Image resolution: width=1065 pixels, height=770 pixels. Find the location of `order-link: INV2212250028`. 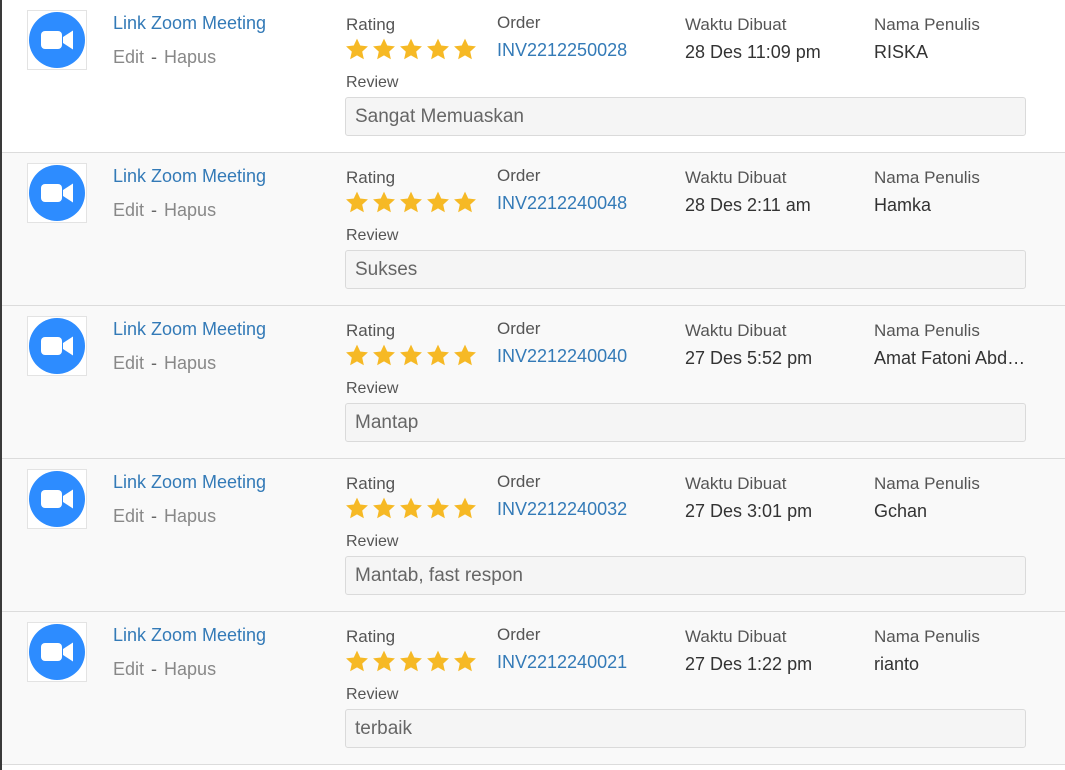

order-link: INV2212250028 is located at coordinates (562, 50).